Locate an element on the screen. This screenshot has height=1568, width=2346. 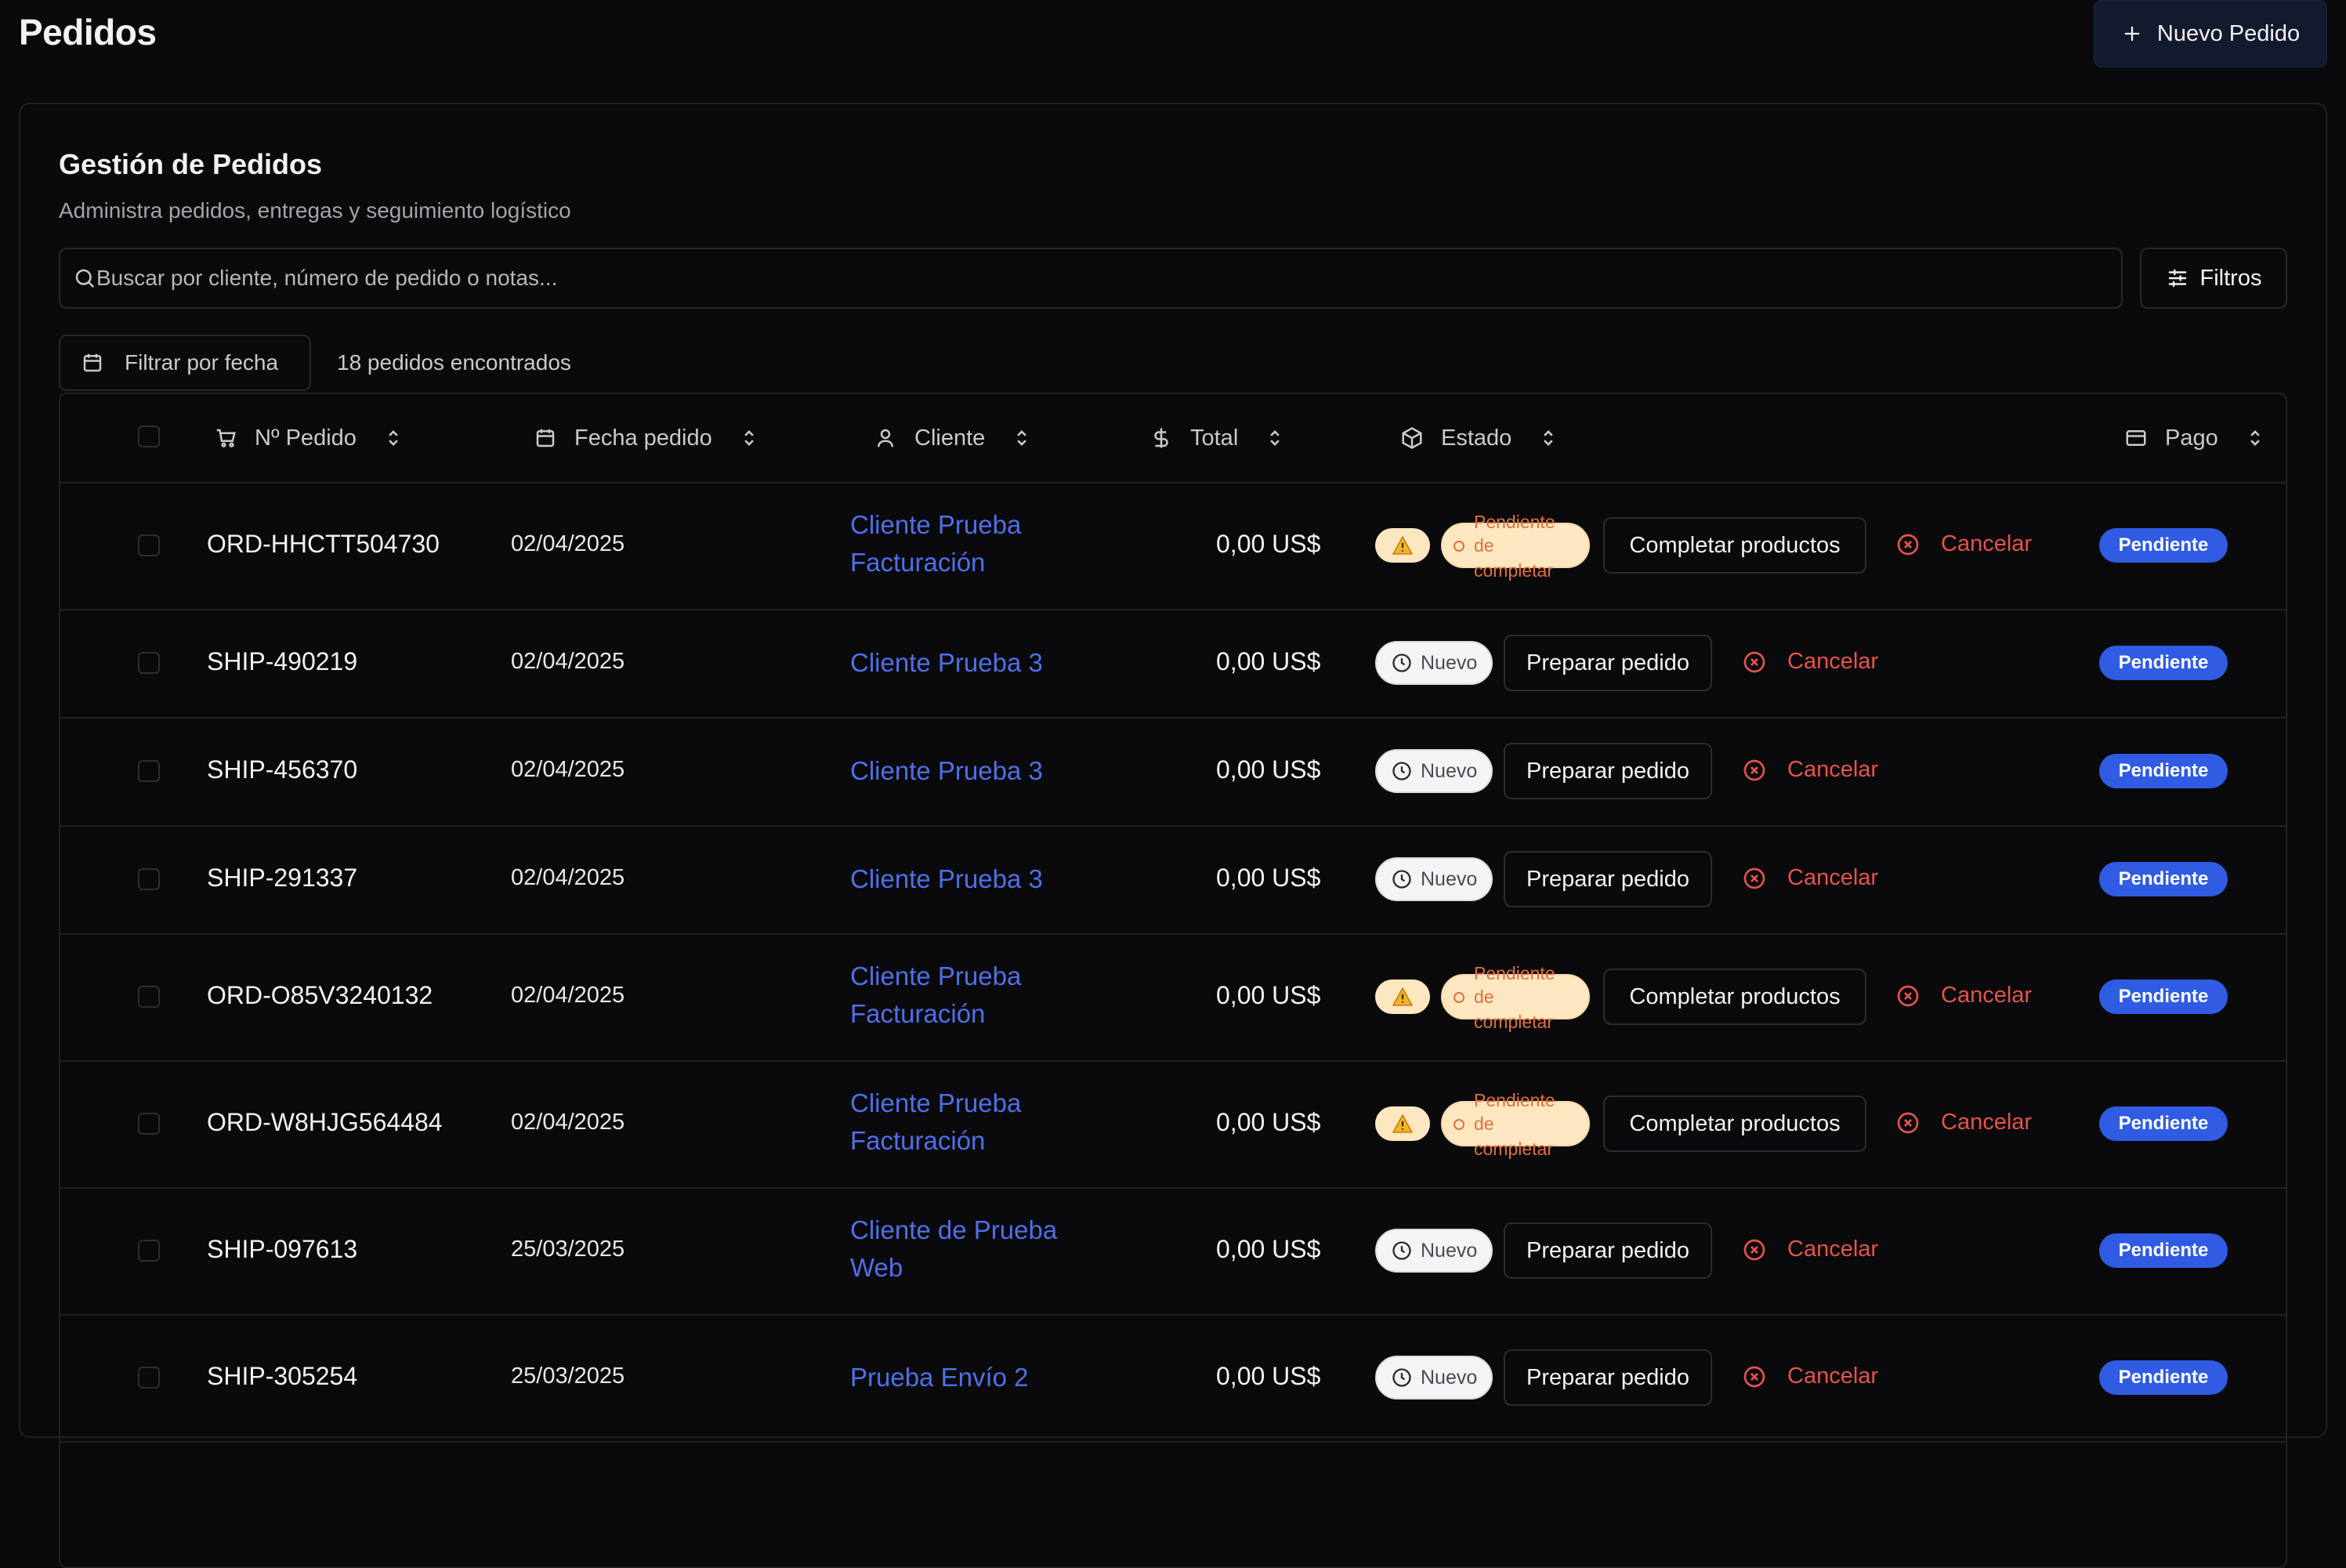
client-name: Prueba Envío 2 is located at coordinates (940, 1378).